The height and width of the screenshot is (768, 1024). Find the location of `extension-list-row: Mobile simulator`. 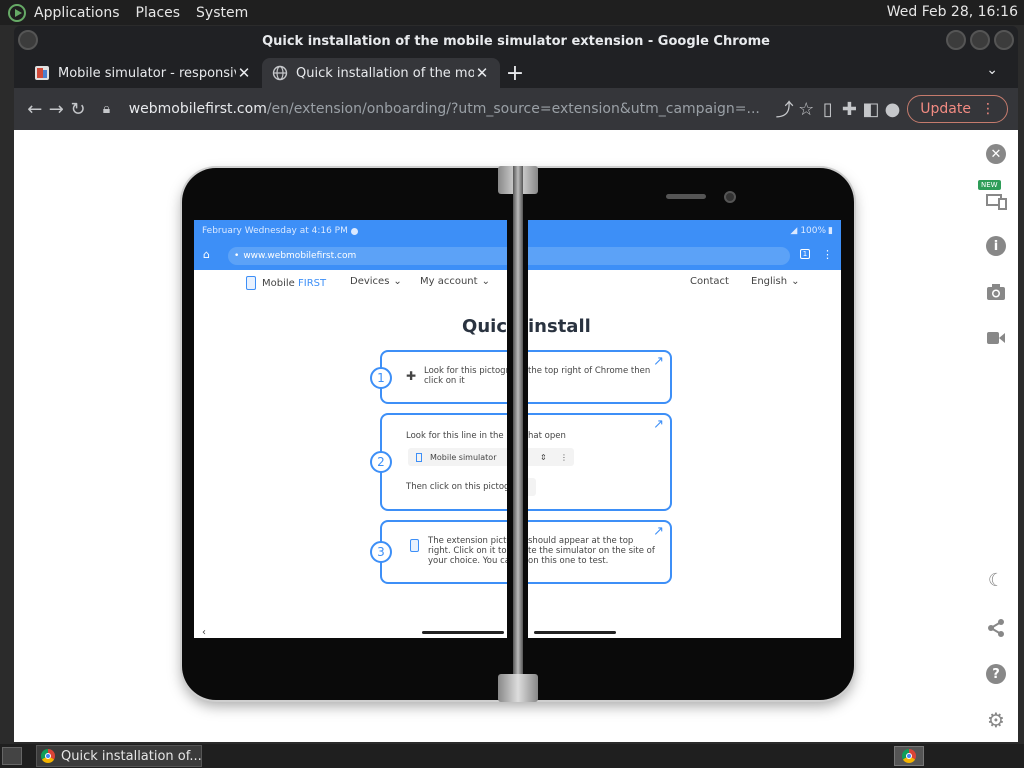

extension-list-row: Mobile simulator is located at coordinates (457, 457).